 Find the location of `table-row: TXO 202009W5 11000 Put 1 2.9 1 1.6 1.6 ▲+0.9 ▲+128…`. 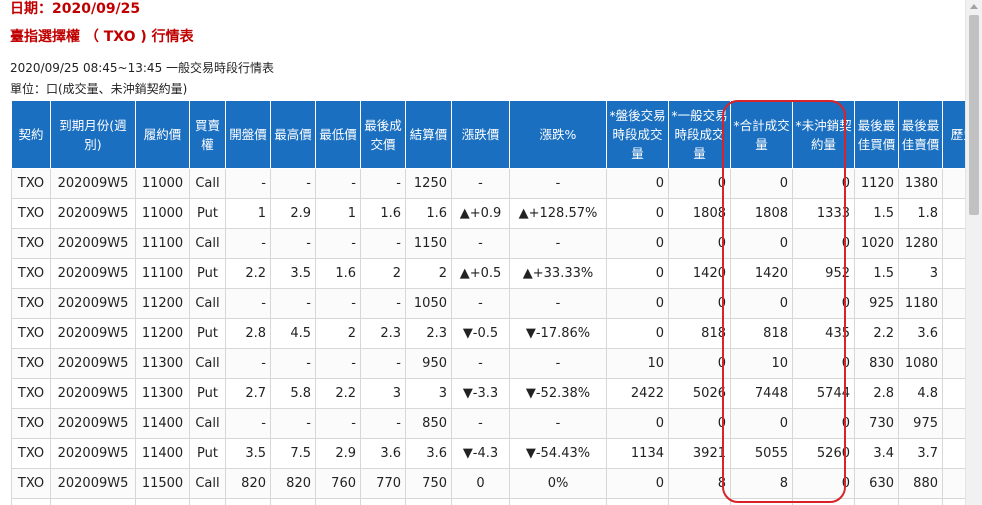

table-row: TXO 202009W5 11000 Put 1 2.9 1 1.6 1.6 ▲+0.9 ▲+128… is located at coordinates (488, 213).